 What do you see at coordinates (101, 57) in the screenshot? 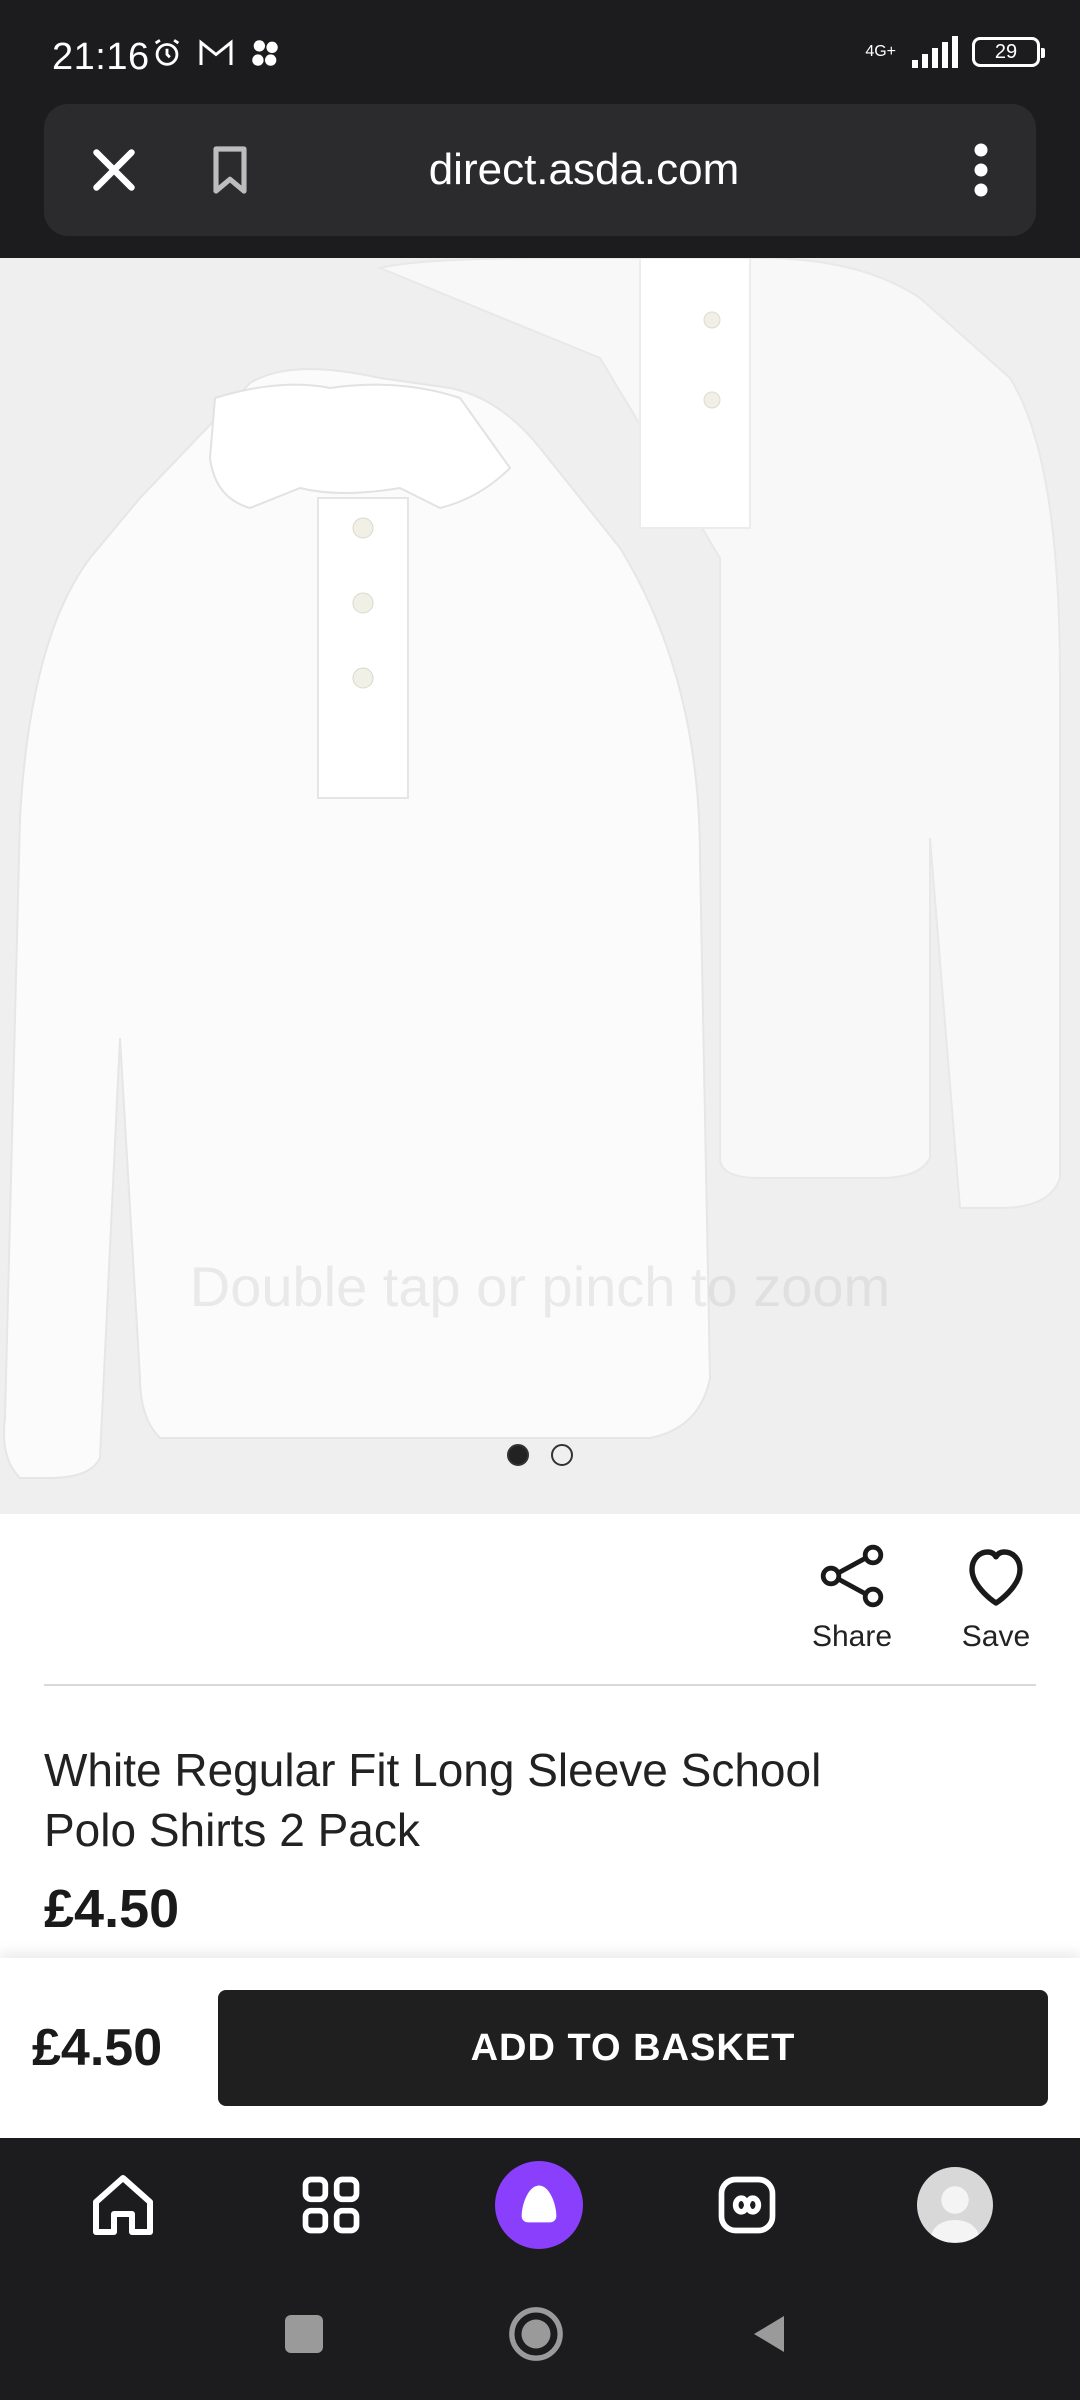
I see `status-time: 21:16` at bounding box center [101, 57].